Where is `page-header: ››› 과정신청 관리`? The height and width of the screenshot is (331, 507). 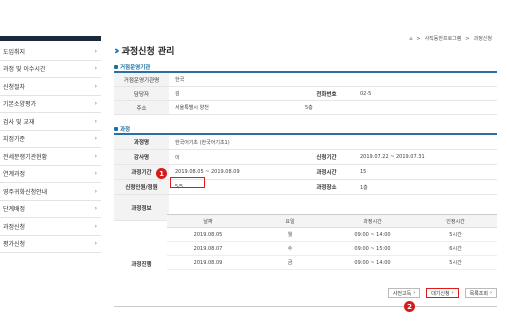
page-header: ››› 과정신청 관리 is located at coordinates (144, 50).